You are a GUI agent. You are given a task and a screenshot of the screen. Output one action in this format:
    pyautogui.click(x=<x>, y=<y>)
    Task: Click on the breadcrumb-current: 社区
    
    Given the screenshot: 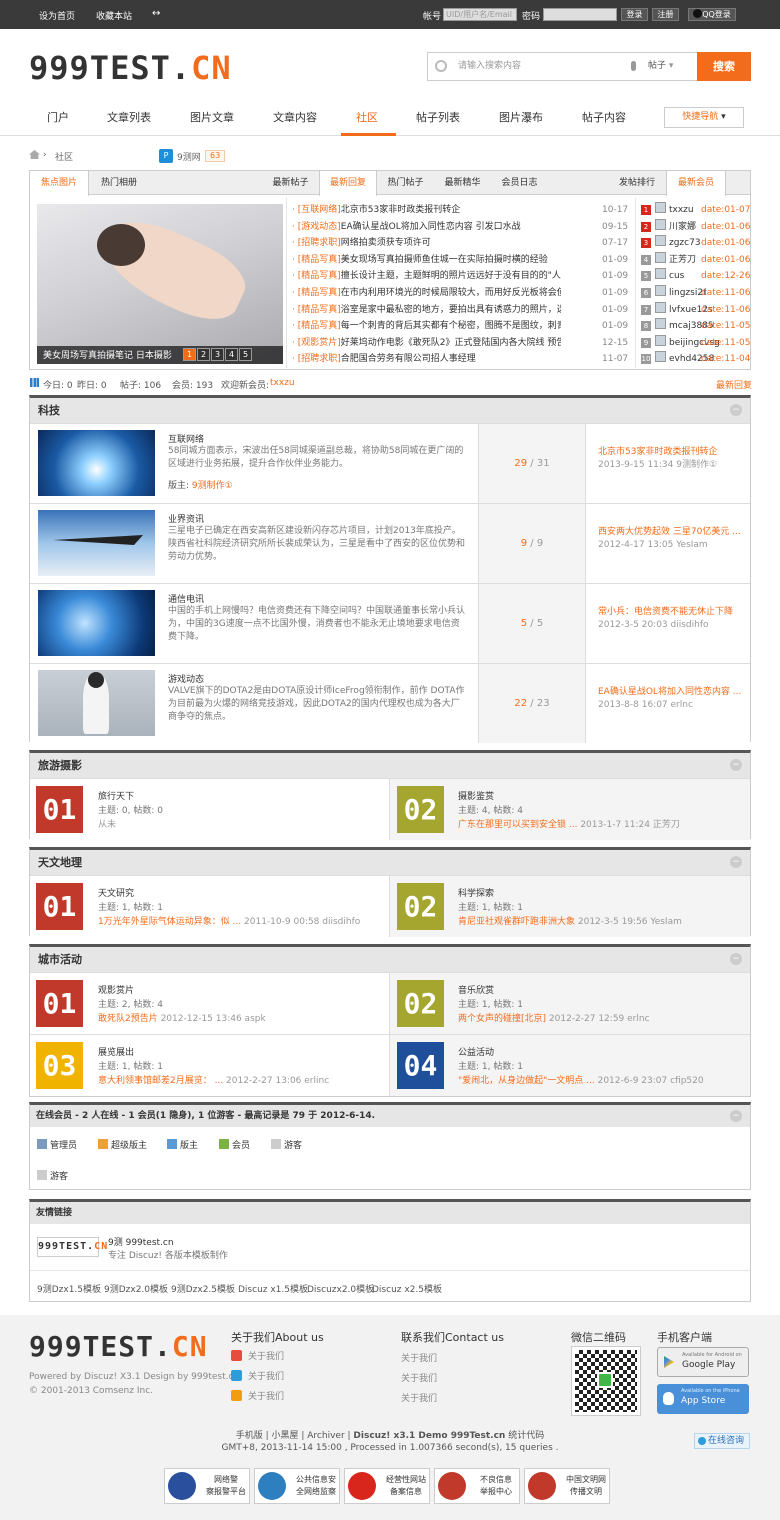 What is the action you would take?
    pyautogui.click(x=64, y=156)
    